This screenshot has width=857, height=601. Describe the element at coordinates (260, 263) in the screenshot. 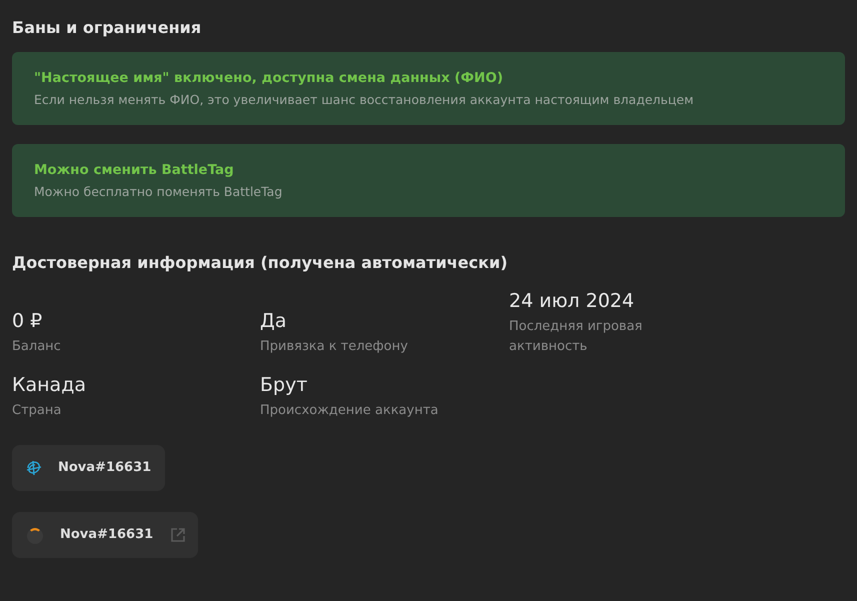

I see `section-title: Достоверная информация (получена автоматически)` at that location.